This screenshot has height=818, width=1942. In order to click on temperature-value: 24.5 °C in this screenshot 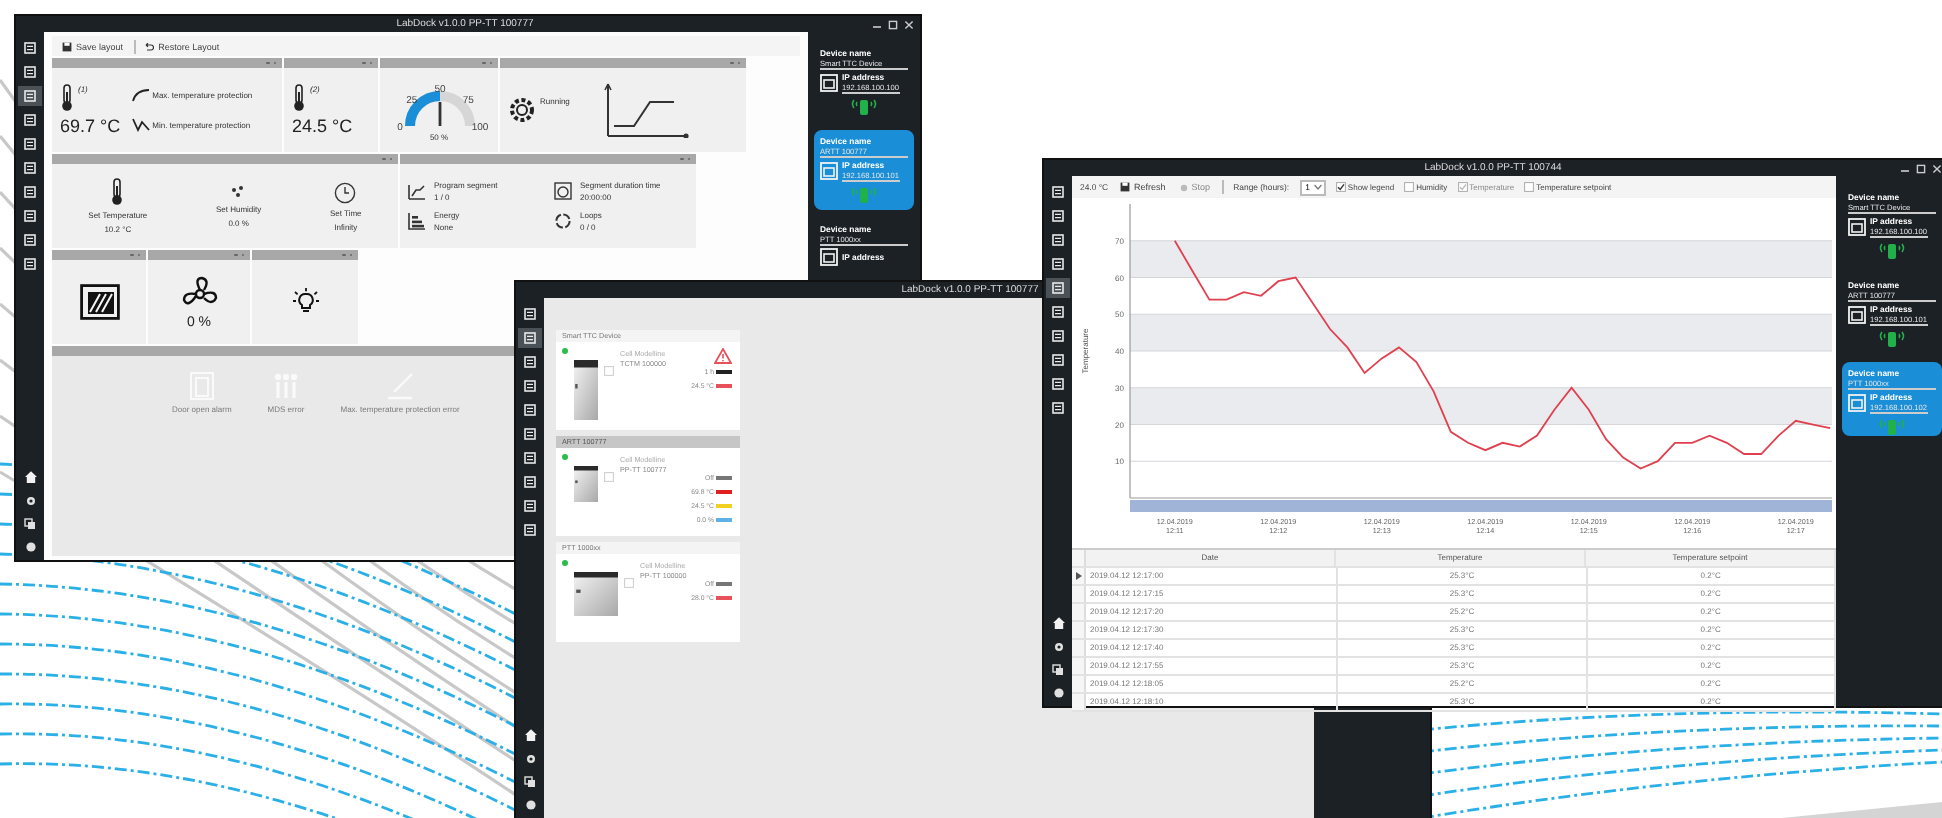, I will do `click(322, 126)`.